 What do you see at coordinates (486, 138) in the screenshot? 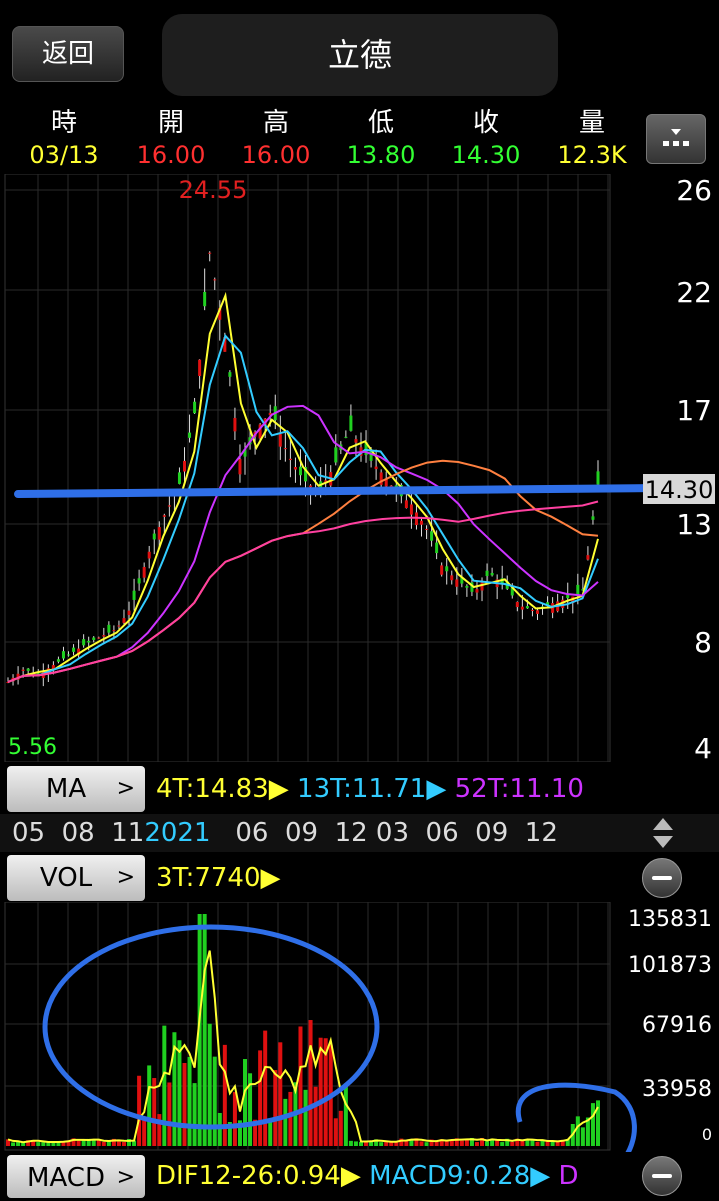
I see `quote-col-close: 收 14.30` at bounding box center [486, 138].